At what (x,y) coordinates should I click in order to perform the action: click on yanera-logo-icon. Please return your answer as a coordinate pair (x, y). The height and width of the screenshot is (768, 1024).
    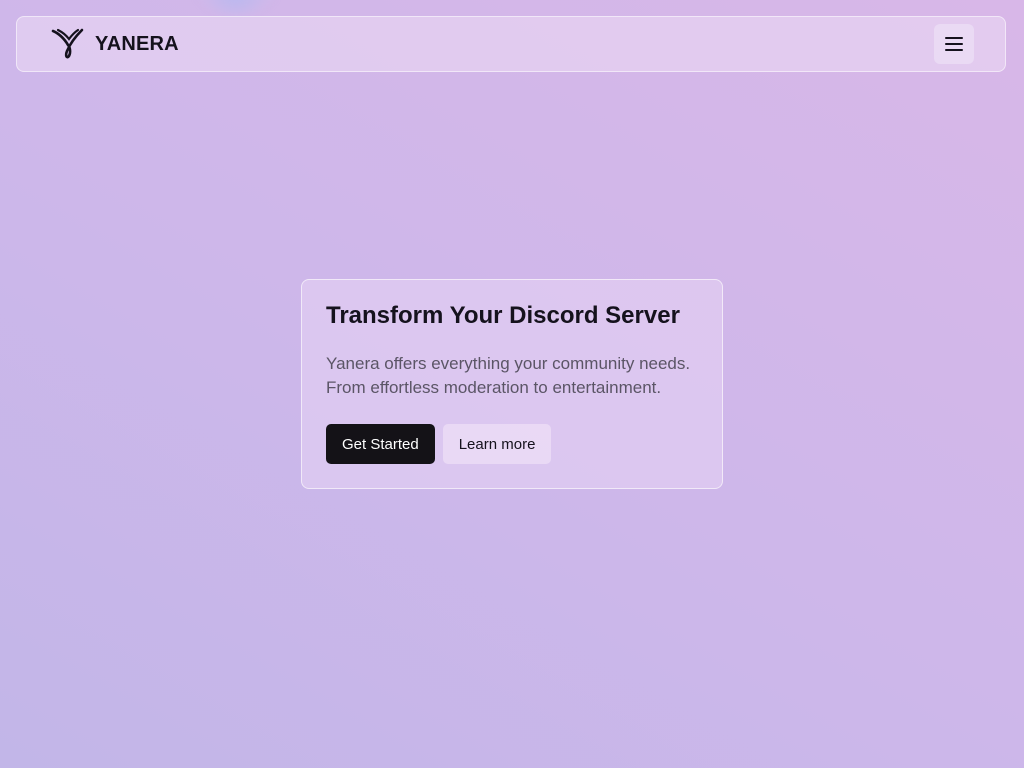
    Looking at the image, I should click on (67, 43).